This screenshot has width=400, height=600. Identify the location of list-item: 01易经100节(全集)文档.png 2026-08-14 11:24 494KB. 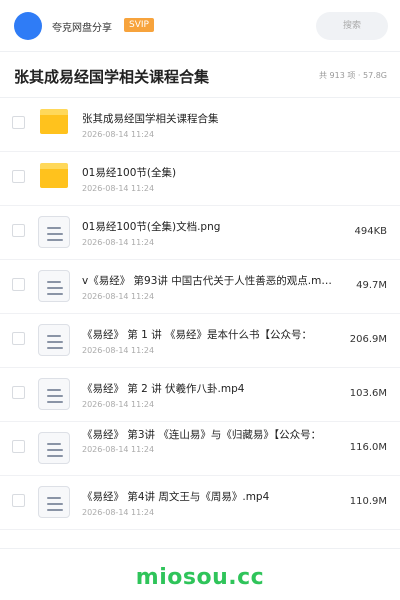
(200, 233).